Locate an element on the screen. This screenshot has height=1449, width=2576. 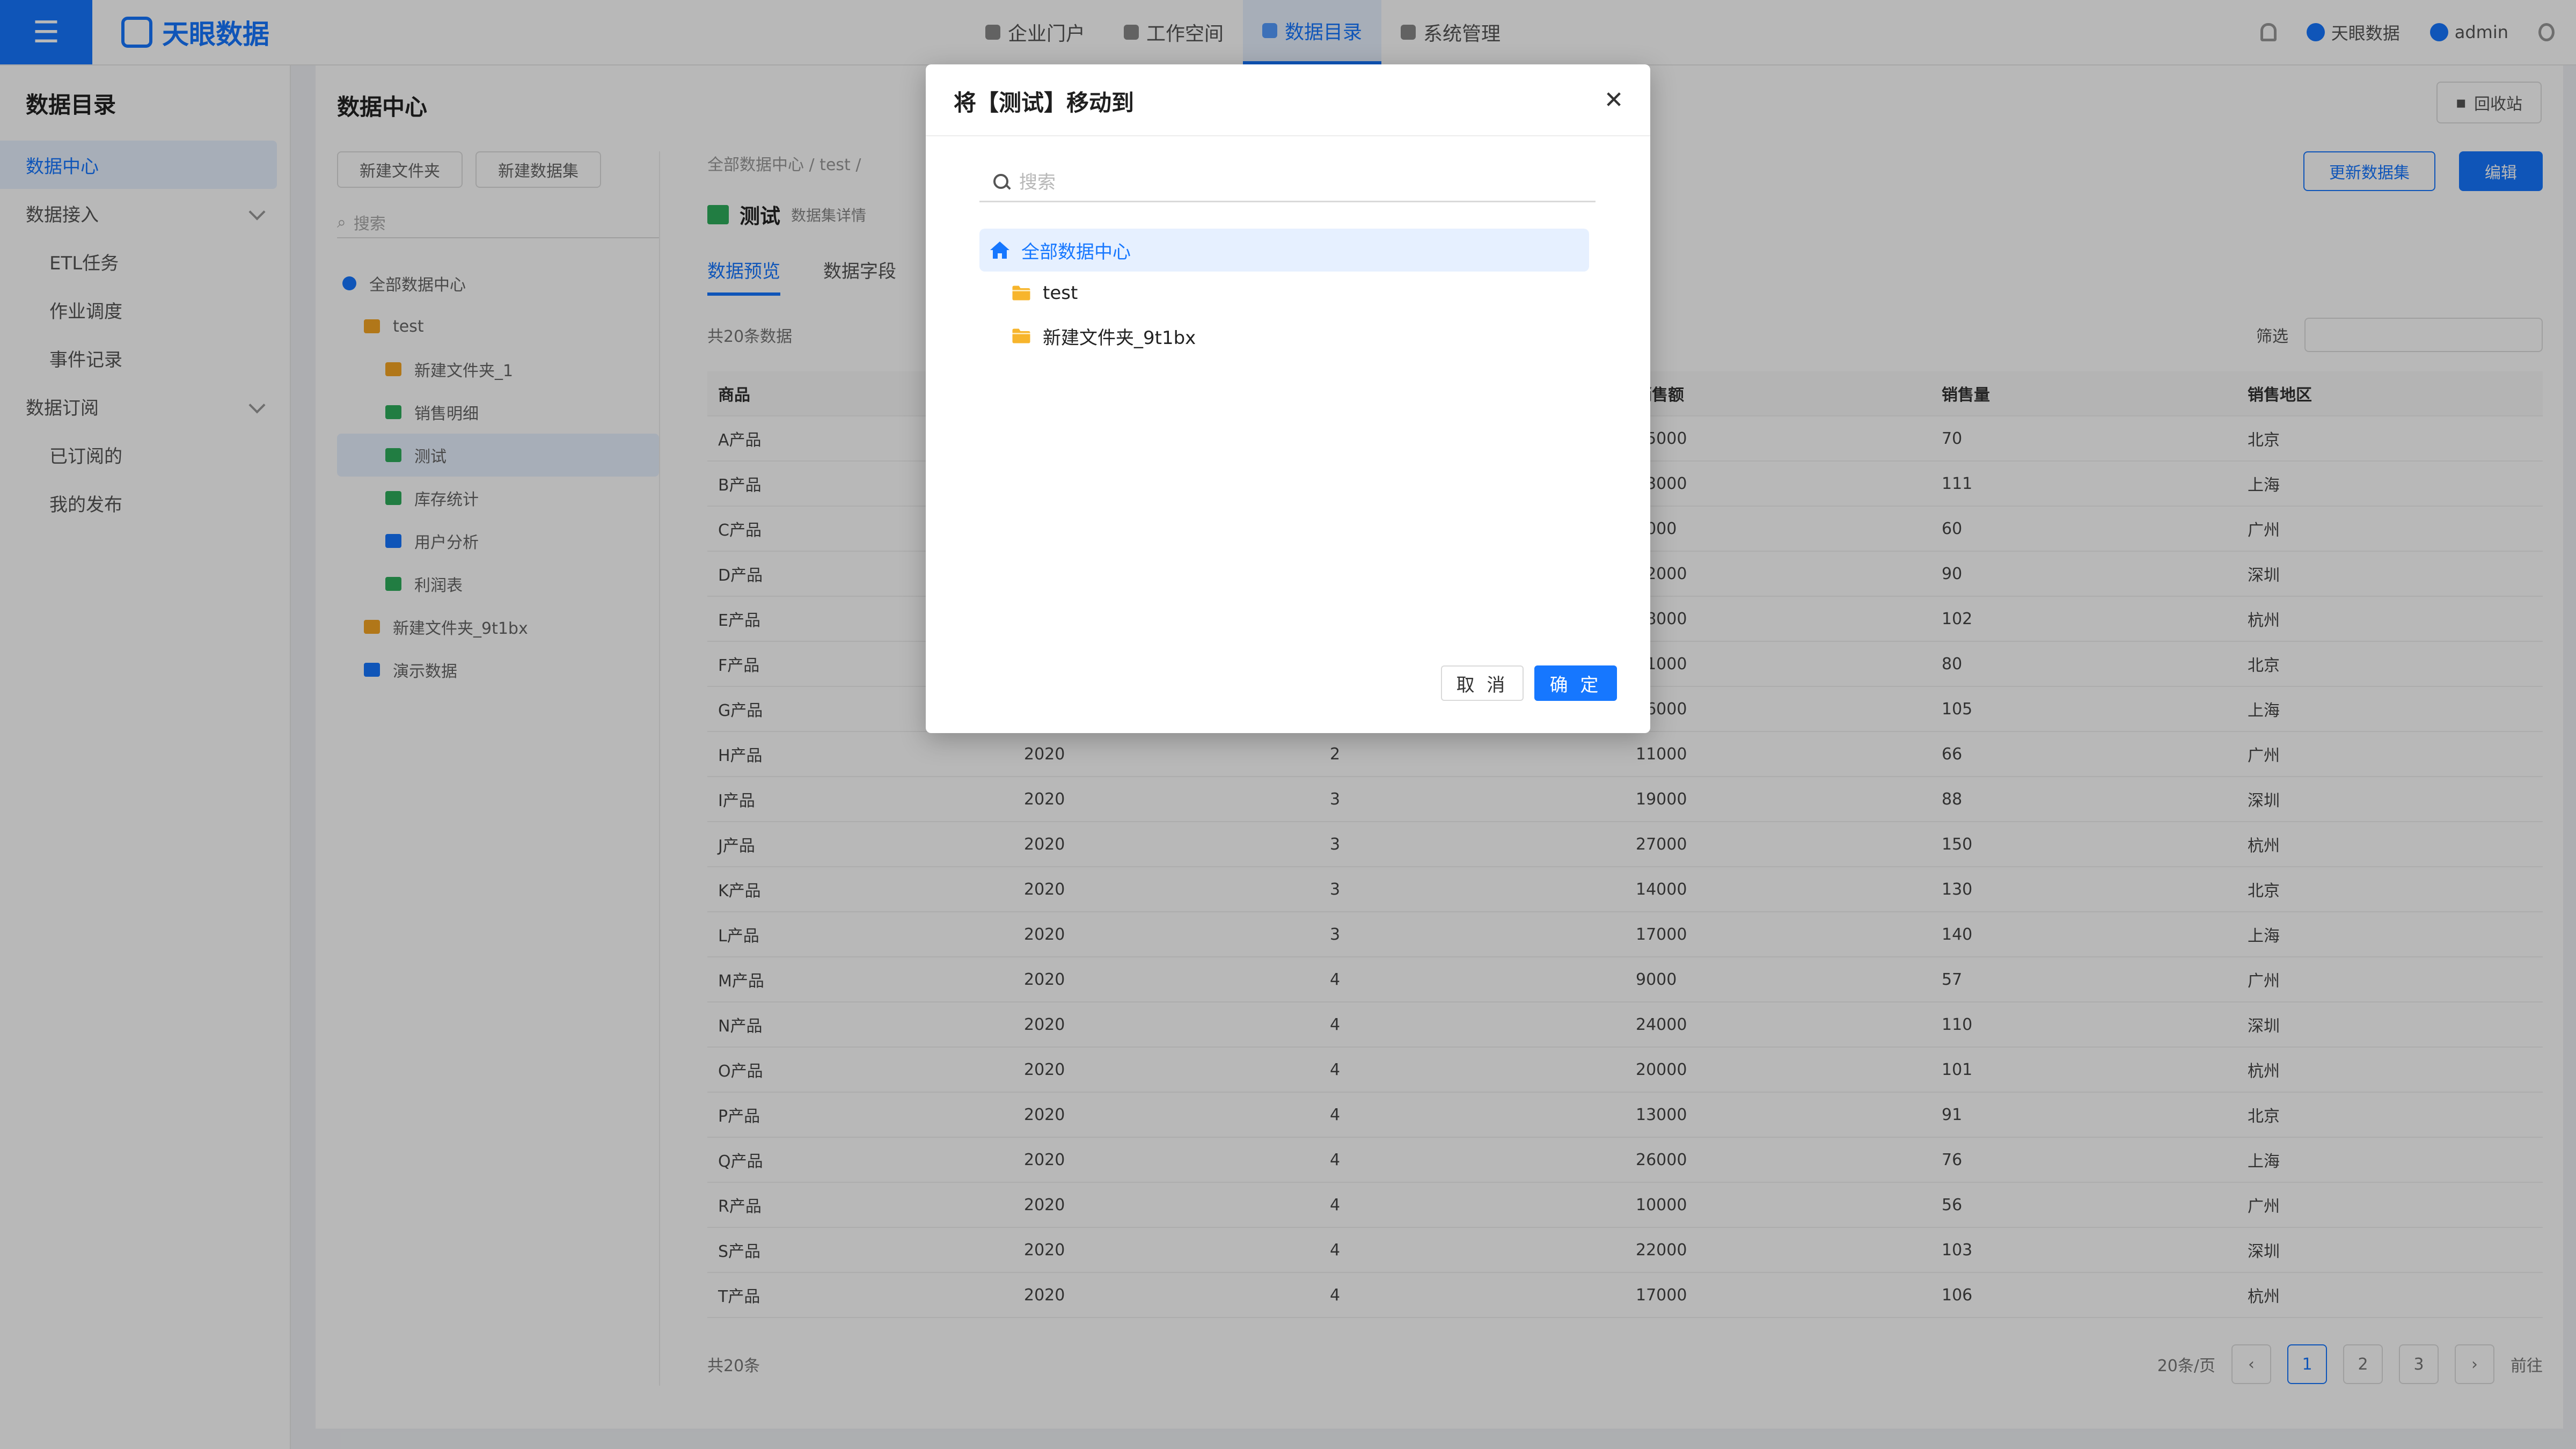
dialog-footer: 取 消 确 定 is located at coordinates (1529, 683).